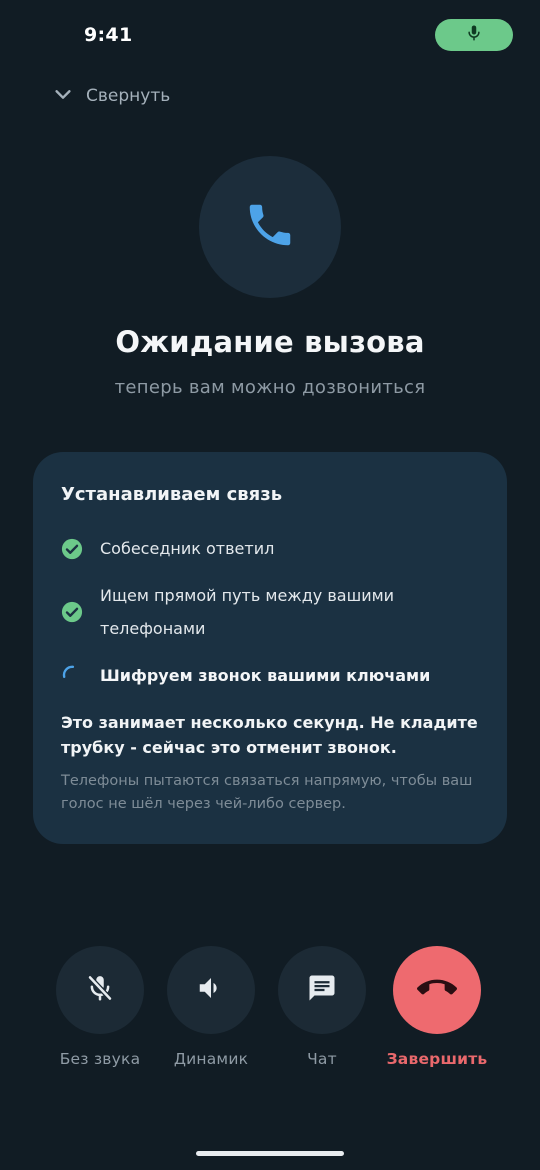 This screenshot has width=540, height=1170. I want to click on call-avatar, so click(270, 227).